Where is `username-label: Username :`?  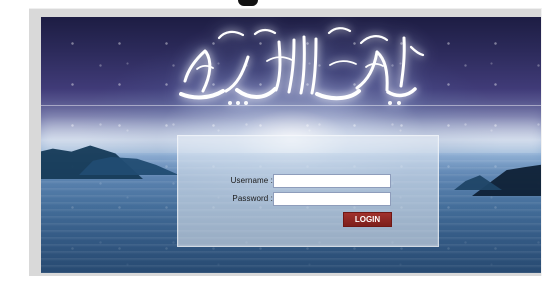
username-label: Username : is located at coordinates (251, 180).